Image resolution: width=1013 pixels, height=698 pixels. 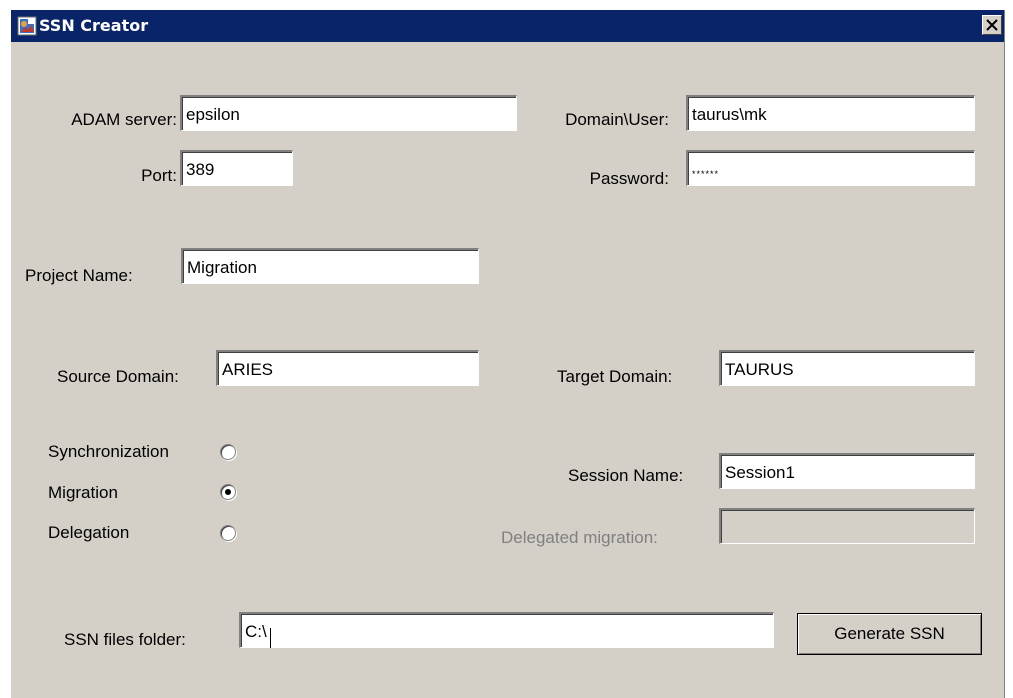 I want to click on domain-user-input, so click(x=830, y=113).